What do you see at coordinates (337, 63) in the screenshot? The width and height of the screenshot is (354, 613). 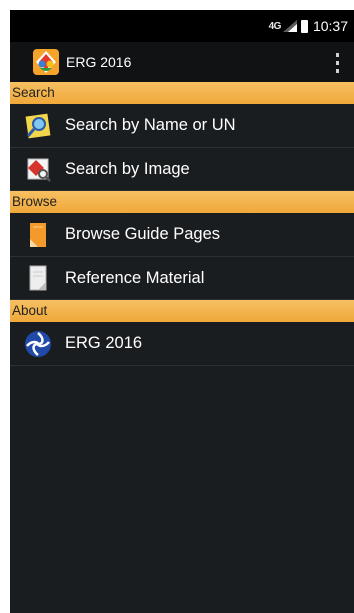 I see `overflow-menu-icon` at bounding box center [337, 63].